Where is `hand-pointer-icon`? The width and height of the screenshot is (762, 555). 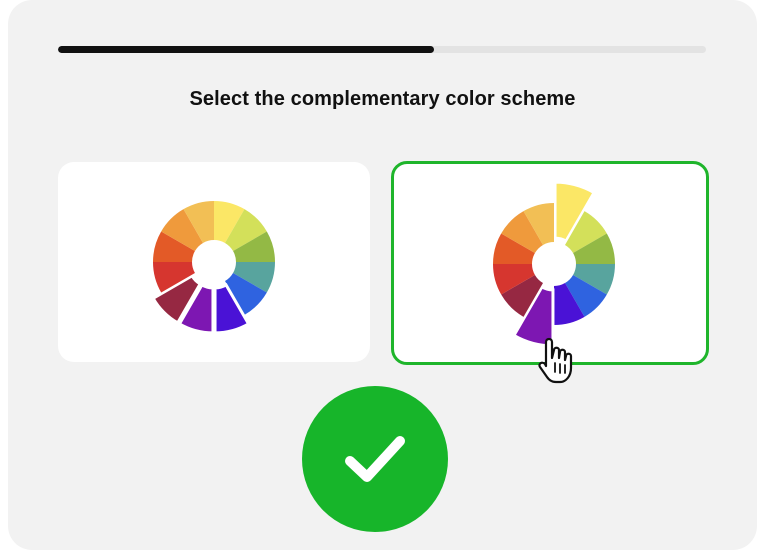
hand-pointer-icon is located at coordinates (555, 360).